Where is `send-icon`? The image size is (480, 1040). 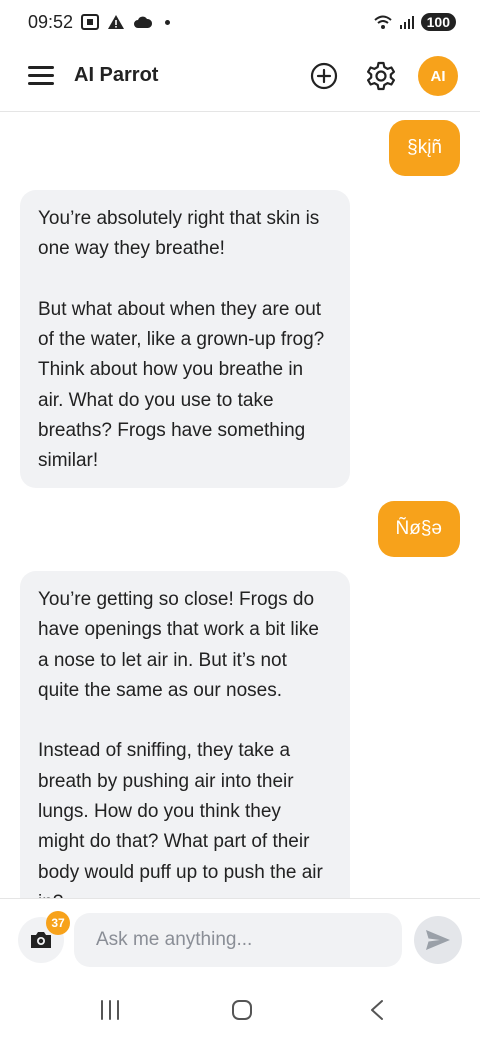
send-icon is located at coordinates (438, 940).